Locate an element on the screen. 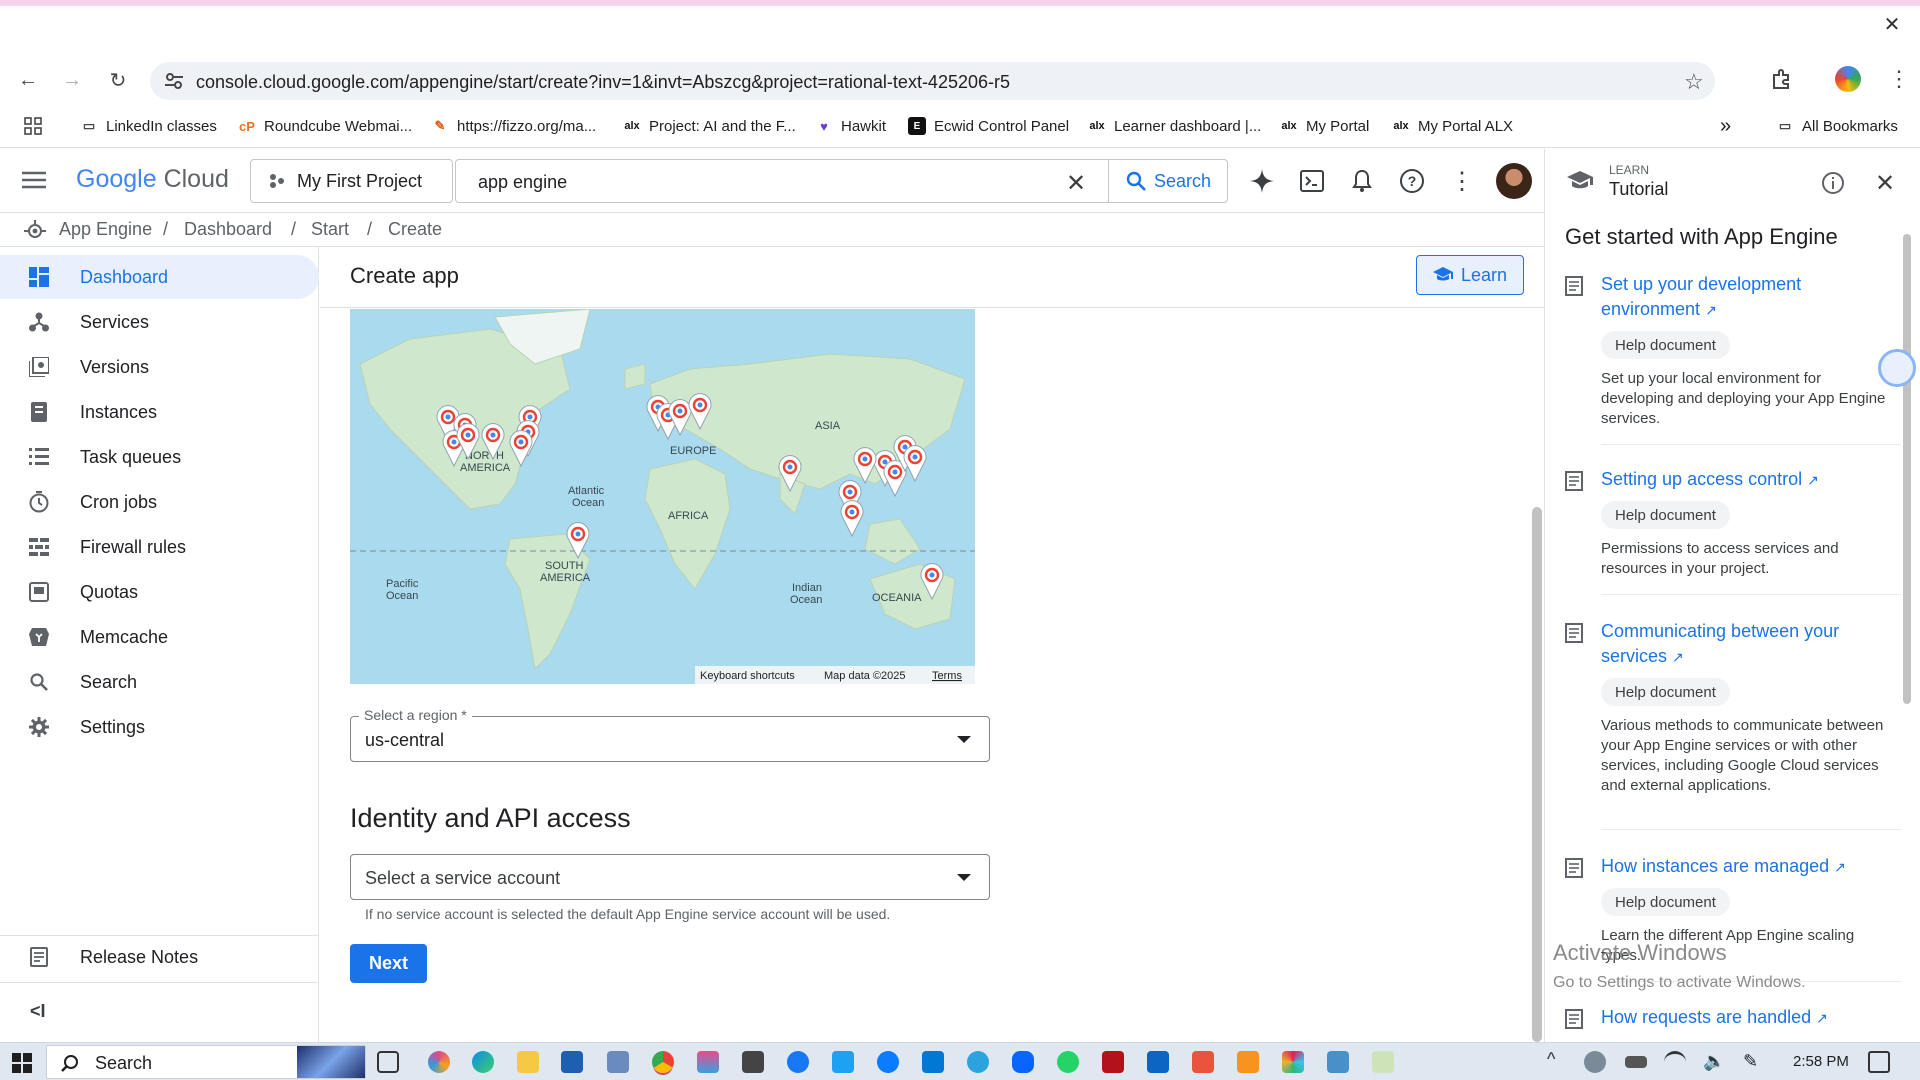 The width and height of the screenshot is (1920, 1080). facebook-icon is located at coordinates (798, 1062).